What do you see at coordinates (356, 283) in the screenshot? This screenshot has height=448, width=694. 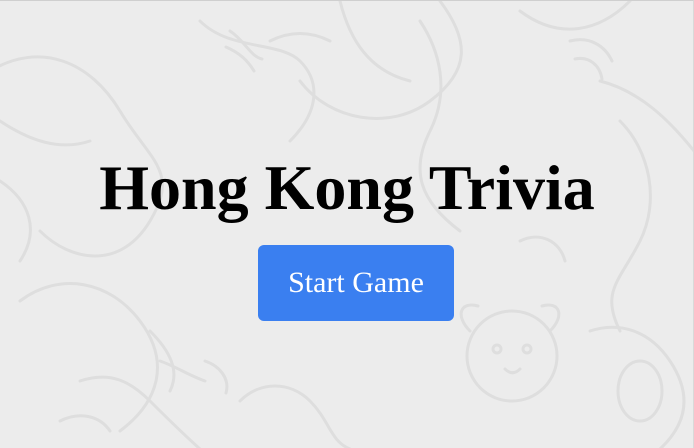 I see `start-game-button: Start Game` at bounding box center [356, 283].